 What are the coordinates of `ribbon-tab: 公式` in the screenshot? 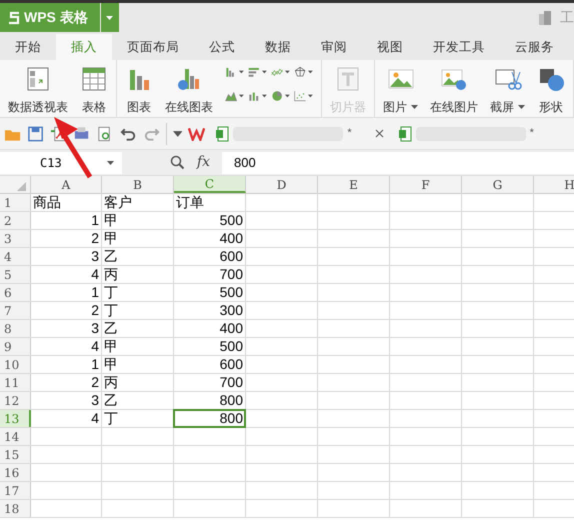 It's located at (222, 47).